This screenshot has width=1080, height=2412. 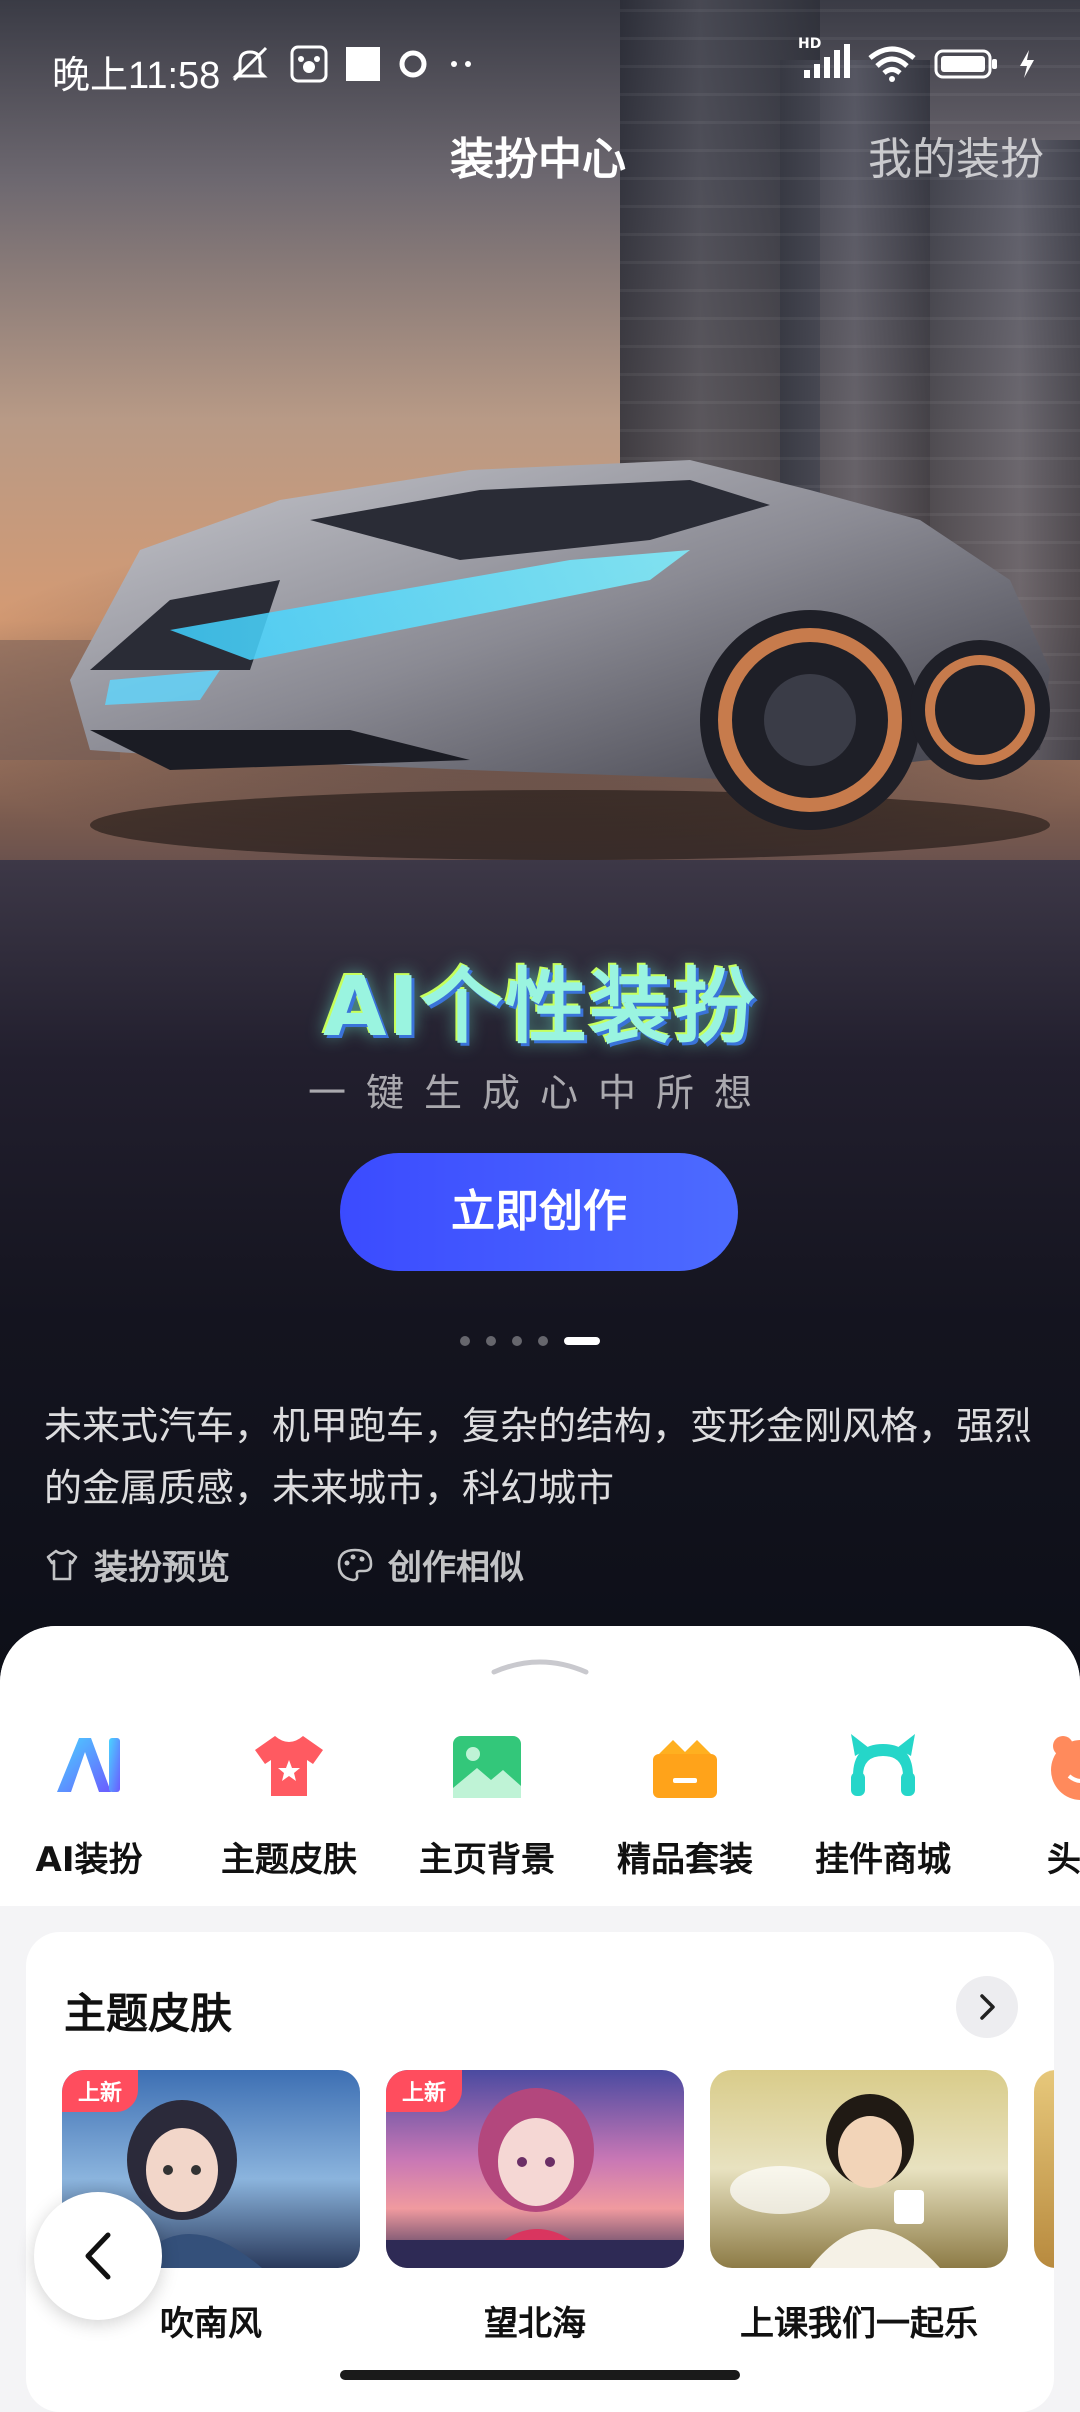 I want to click on hd-label: HD, so click(x=810, y=44).